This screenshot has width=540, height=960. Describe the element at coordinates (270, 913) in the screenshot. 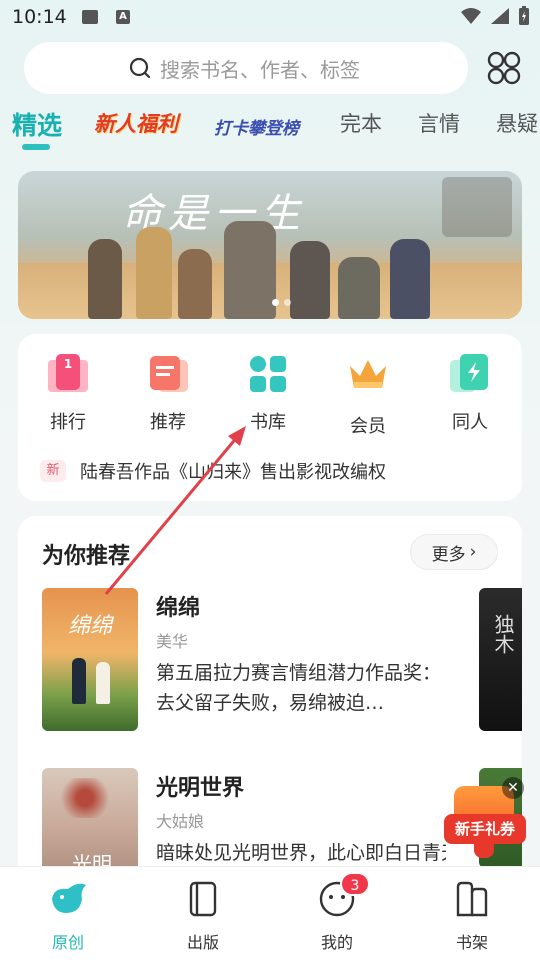

I see `bottom-navigation: 原创 出版 我的 书架` at that location.